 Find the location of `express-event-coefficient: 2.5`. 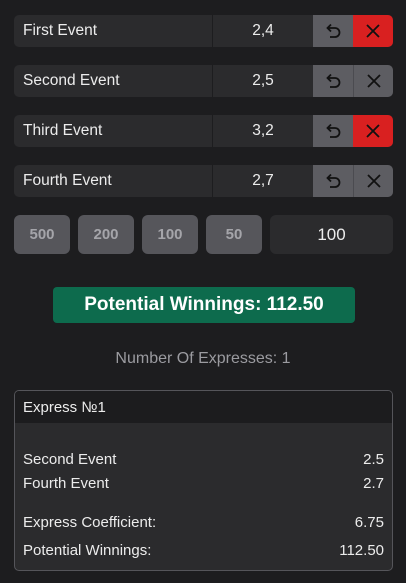

express-event-coefficient: 2.5 is located at coordinates (373, 459).